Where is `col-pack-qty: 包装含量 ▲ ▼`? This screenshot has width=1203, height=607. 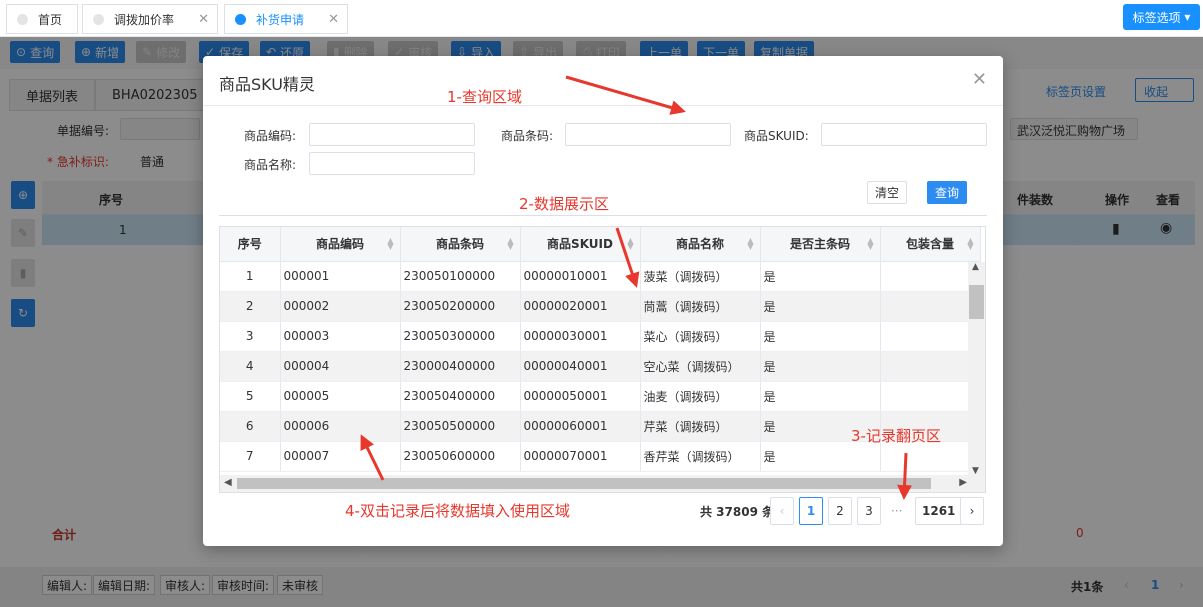
col-pack-qty: 包装含量 ▲ ▼ is located at coordinates (930, 244).